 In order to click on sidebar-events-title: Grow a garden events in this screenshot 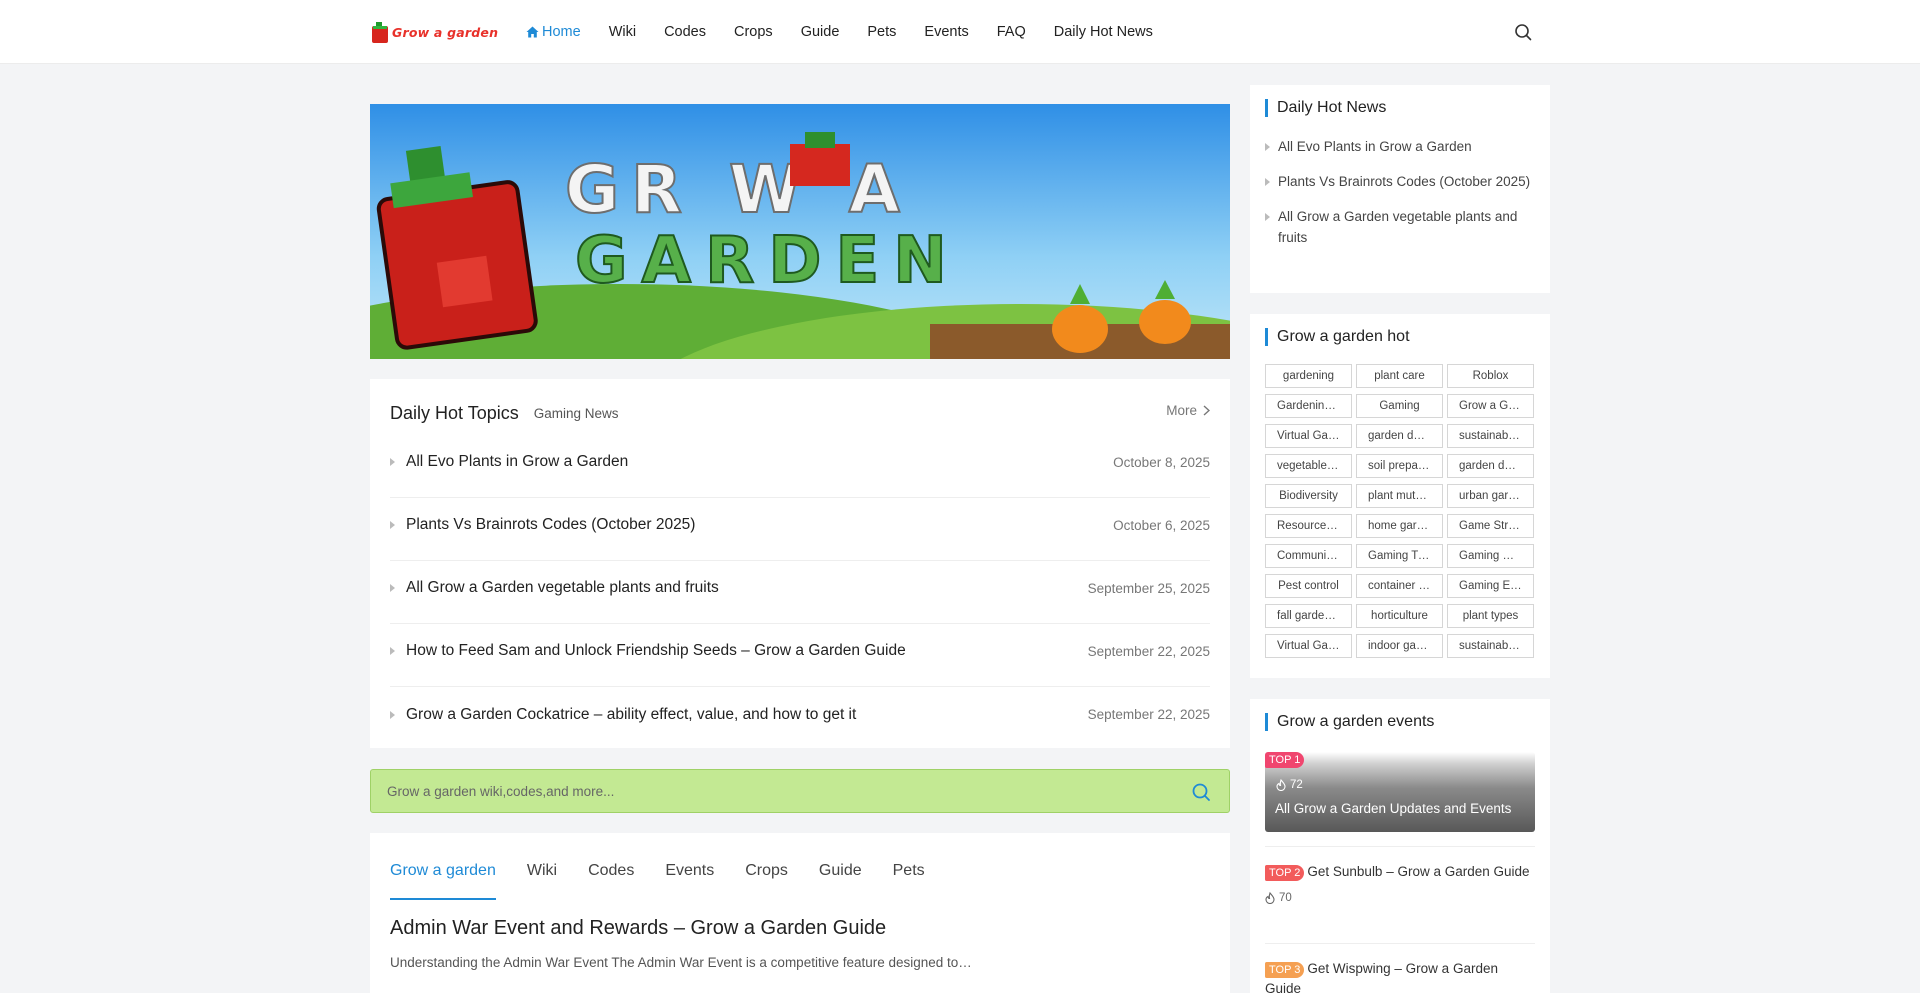, I will do `click(1349, 722)`.